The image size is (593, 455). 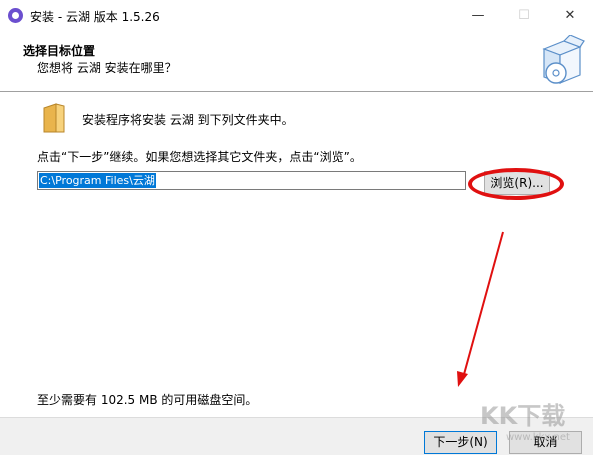 I want to click on wizard-header: 选择目标位置 您想将 云湖 安装在哪里？, so click(x=296, y=61).